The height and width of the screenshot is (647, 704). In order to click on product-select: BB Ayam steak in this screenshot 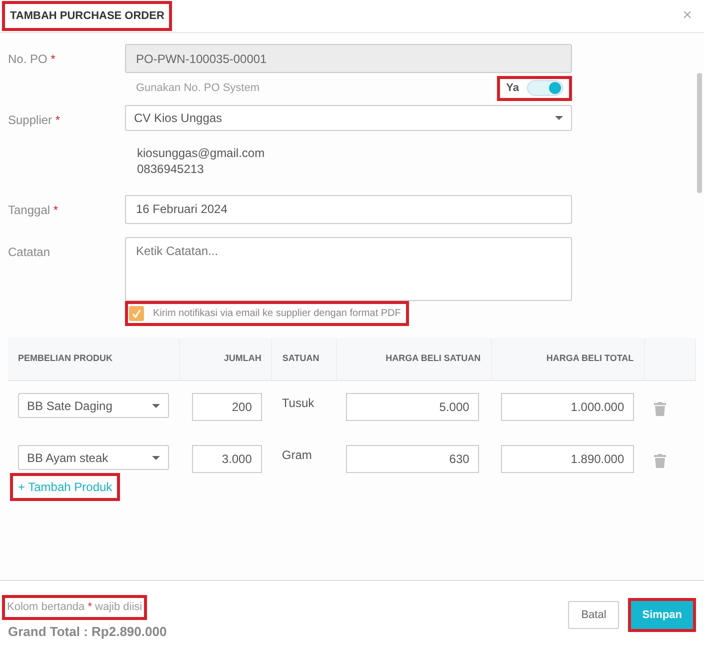, I will do `click(93, 457)`.